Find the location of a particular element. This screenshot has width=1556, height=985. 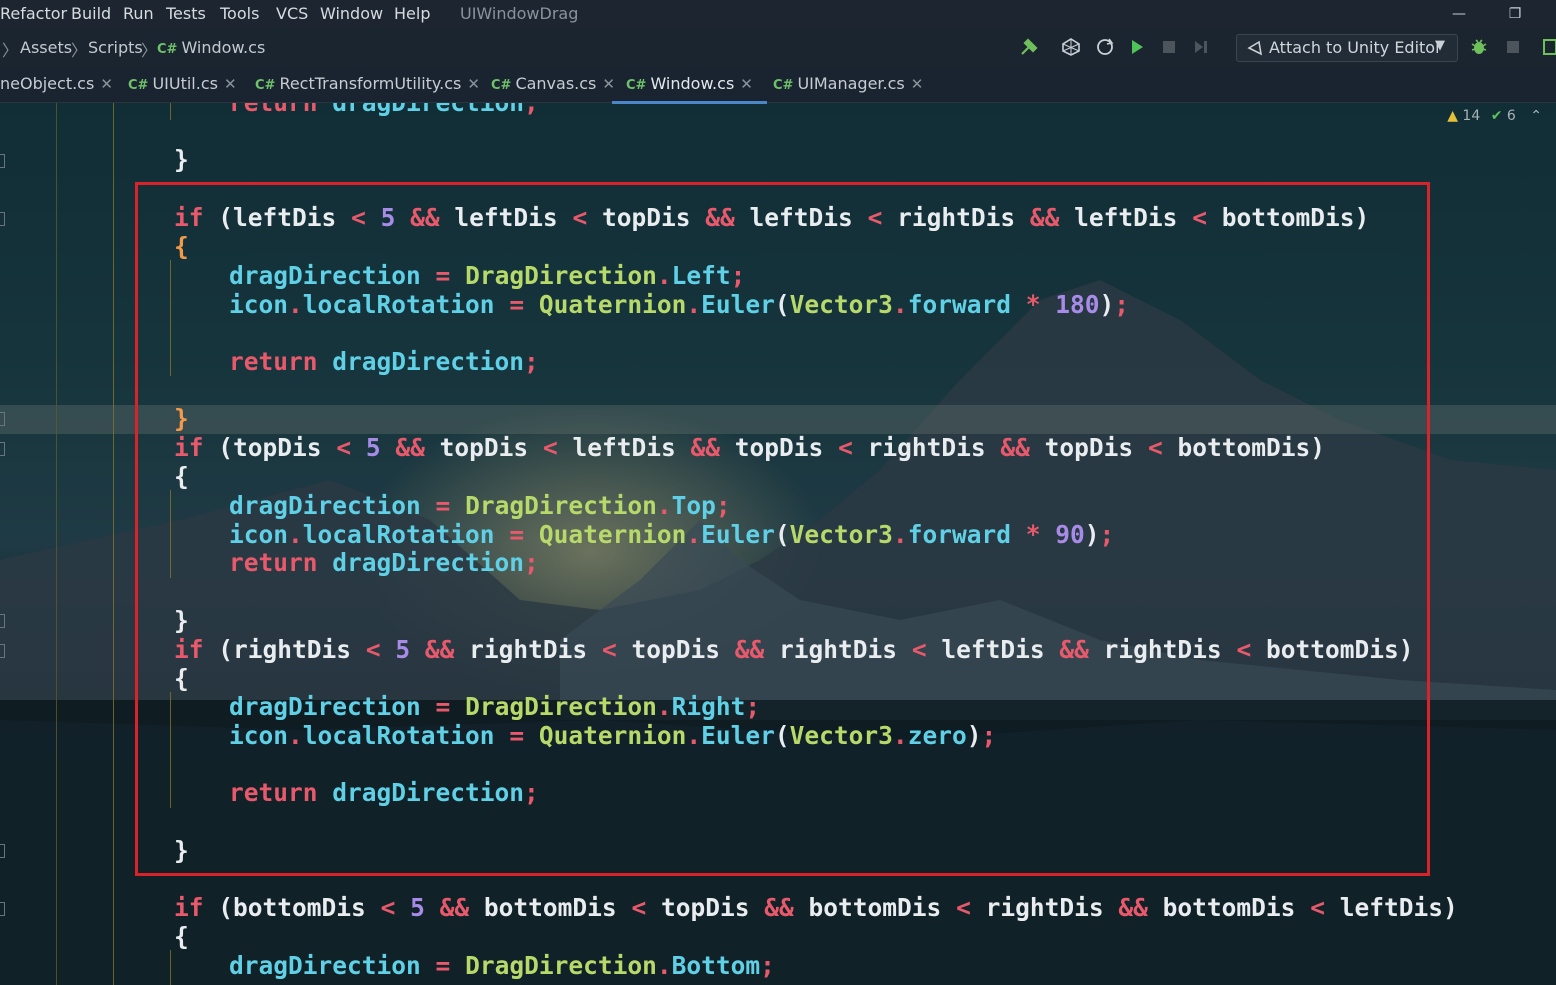

dropdown-icon: ▼ is located at coordinates (1440, 45).